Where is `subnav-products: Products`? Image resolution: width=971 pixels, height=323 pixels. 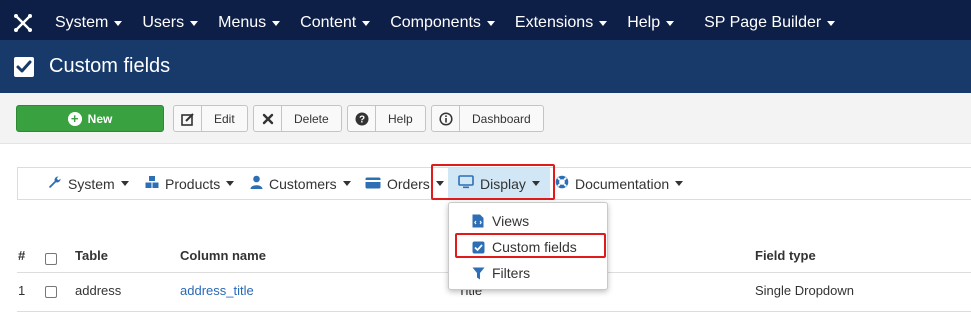 subnav-products: Products is located at coordinates (190, 183).